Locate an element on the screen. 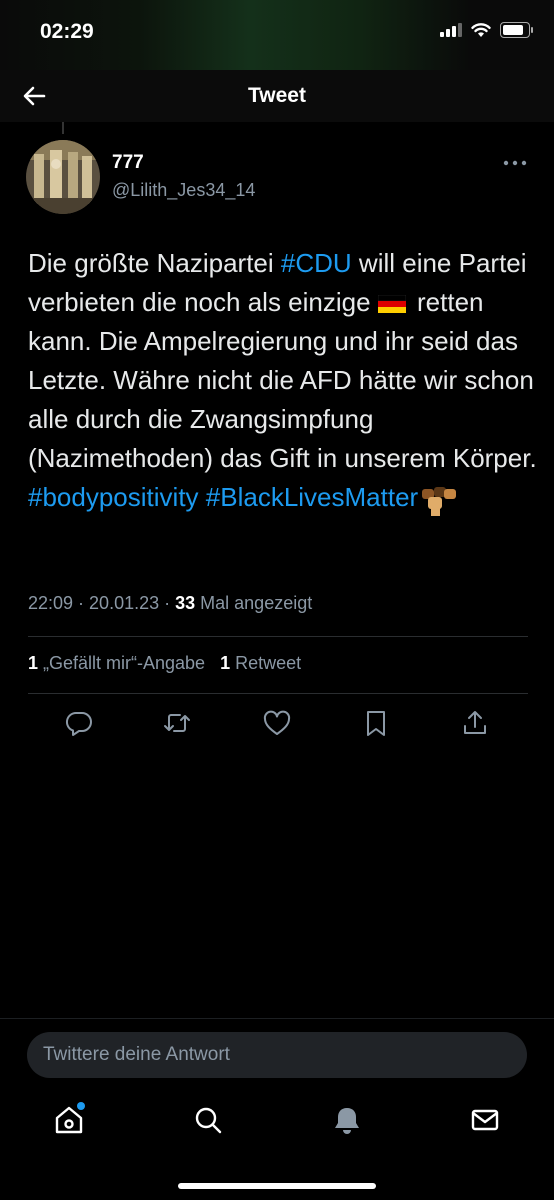 This screenshot has height=1200, width=554. status-bar: 02:29 is located at coordinates (277, 35).